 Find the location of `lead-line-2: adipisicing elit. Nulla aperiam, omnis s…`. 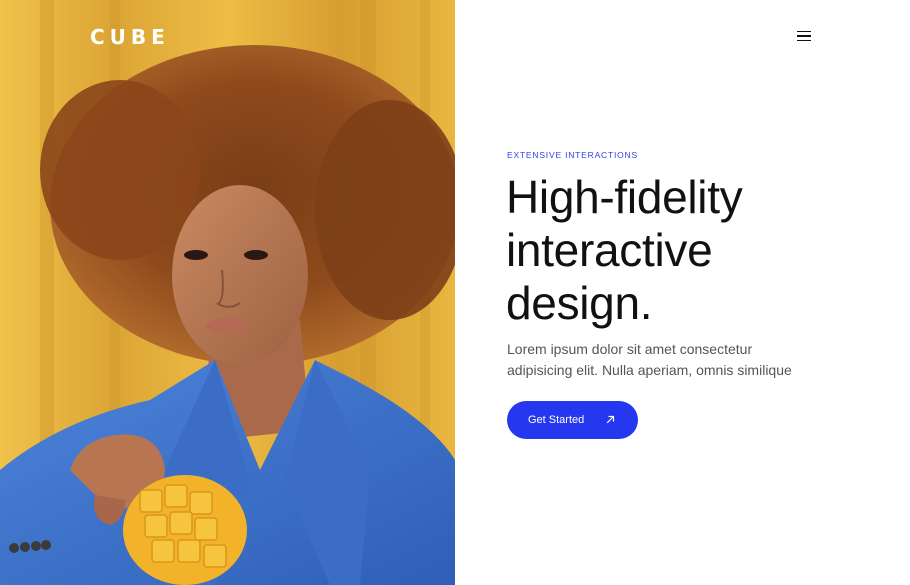

lead-line-2: adipisicing elit. Nulla aperiam, omnis s… is located at coordinates (649, 370).